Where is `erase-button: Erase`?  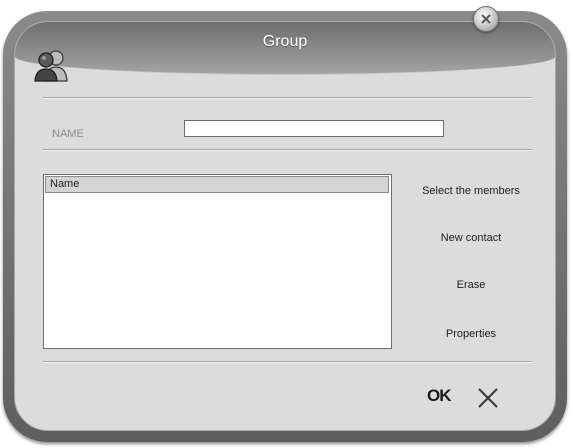
erase-button: Erase is located at coordinates (471, 285).